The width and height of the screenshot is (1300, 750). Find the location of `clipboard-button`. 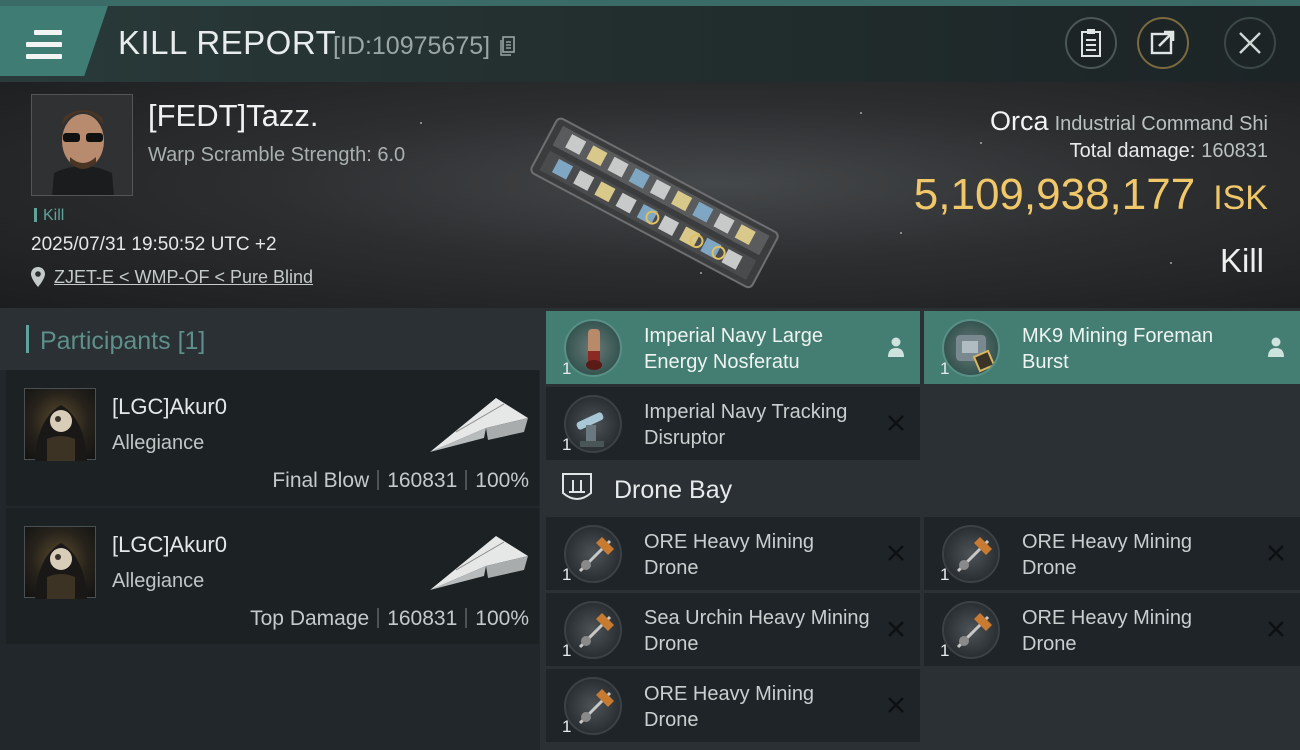

clipboard-button is located at coordinates (1091, 43).